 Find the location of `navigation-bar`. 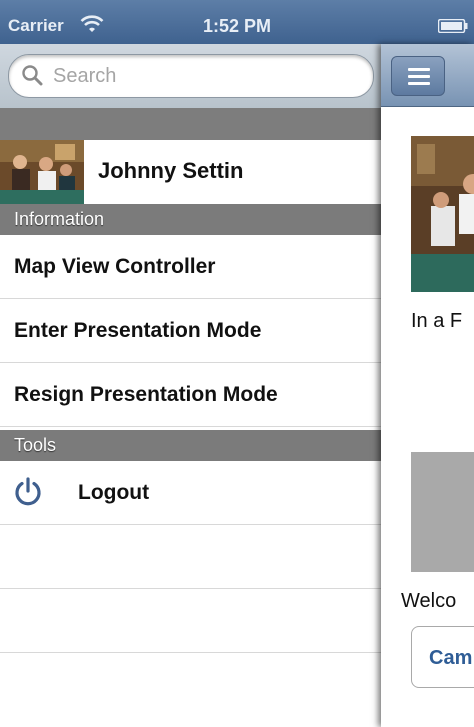

navigation-bar is located at coordinates (427, 75).